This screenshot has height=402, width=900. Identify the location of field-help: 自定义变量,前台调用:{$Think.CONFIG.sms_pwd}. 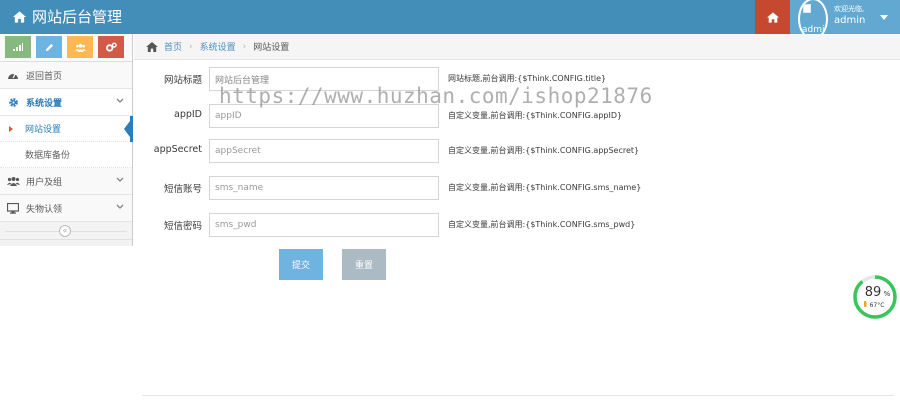
(542, 224).